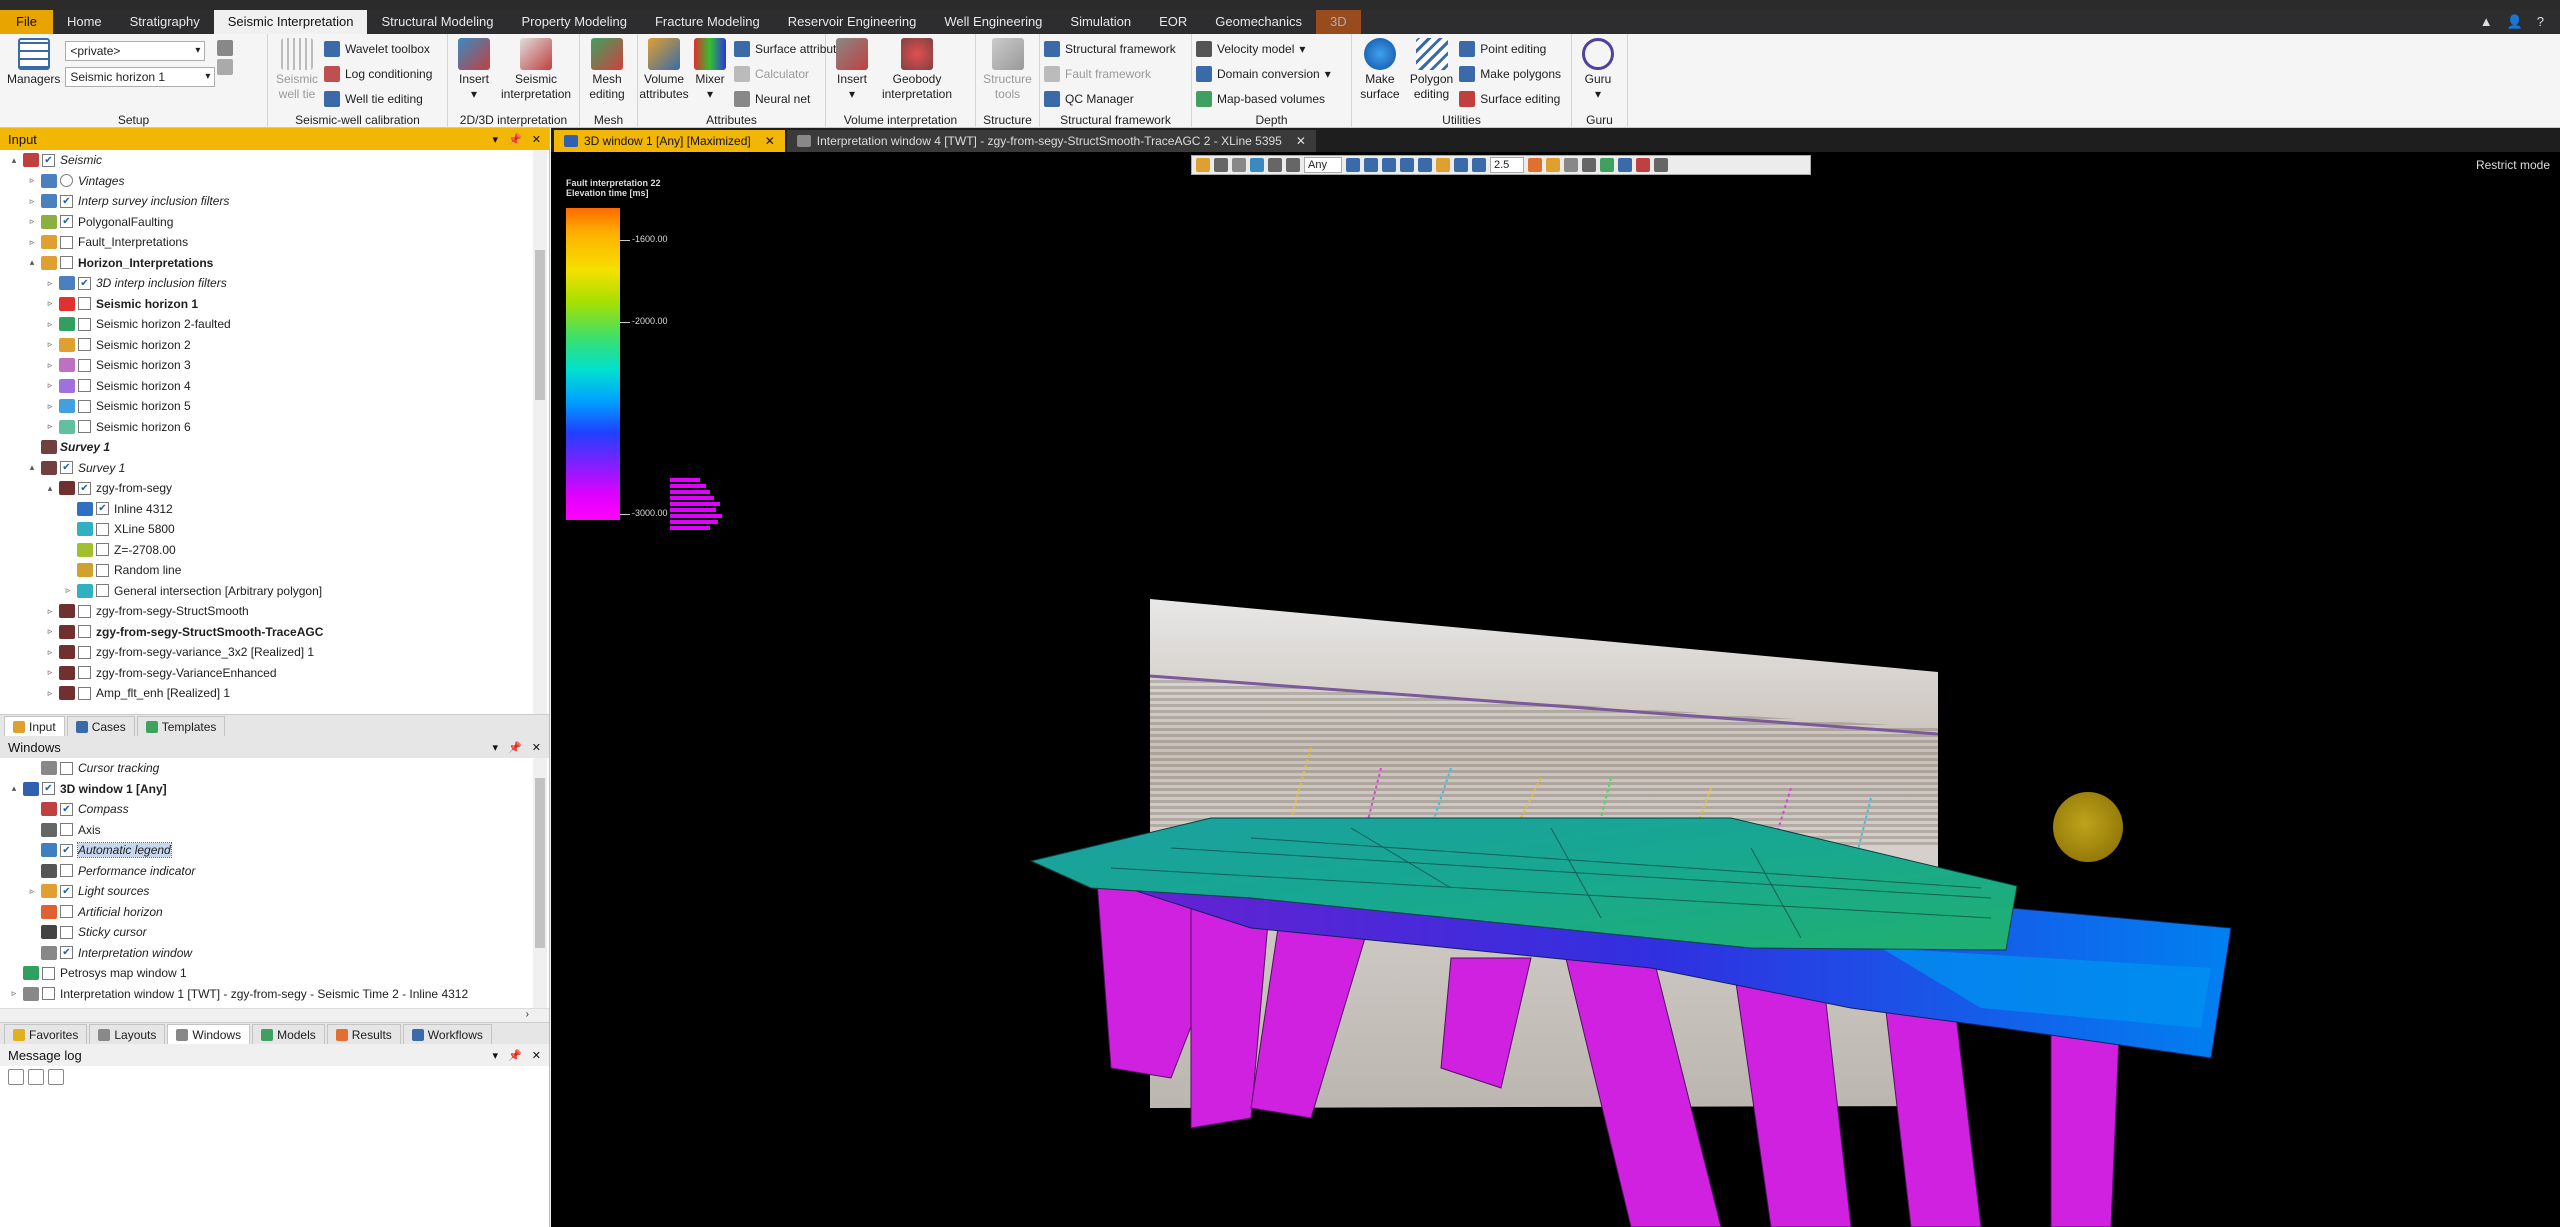 This screenshot has height=1227, width=2560. I want to click on close-icon: ✕, so click(536, 139).